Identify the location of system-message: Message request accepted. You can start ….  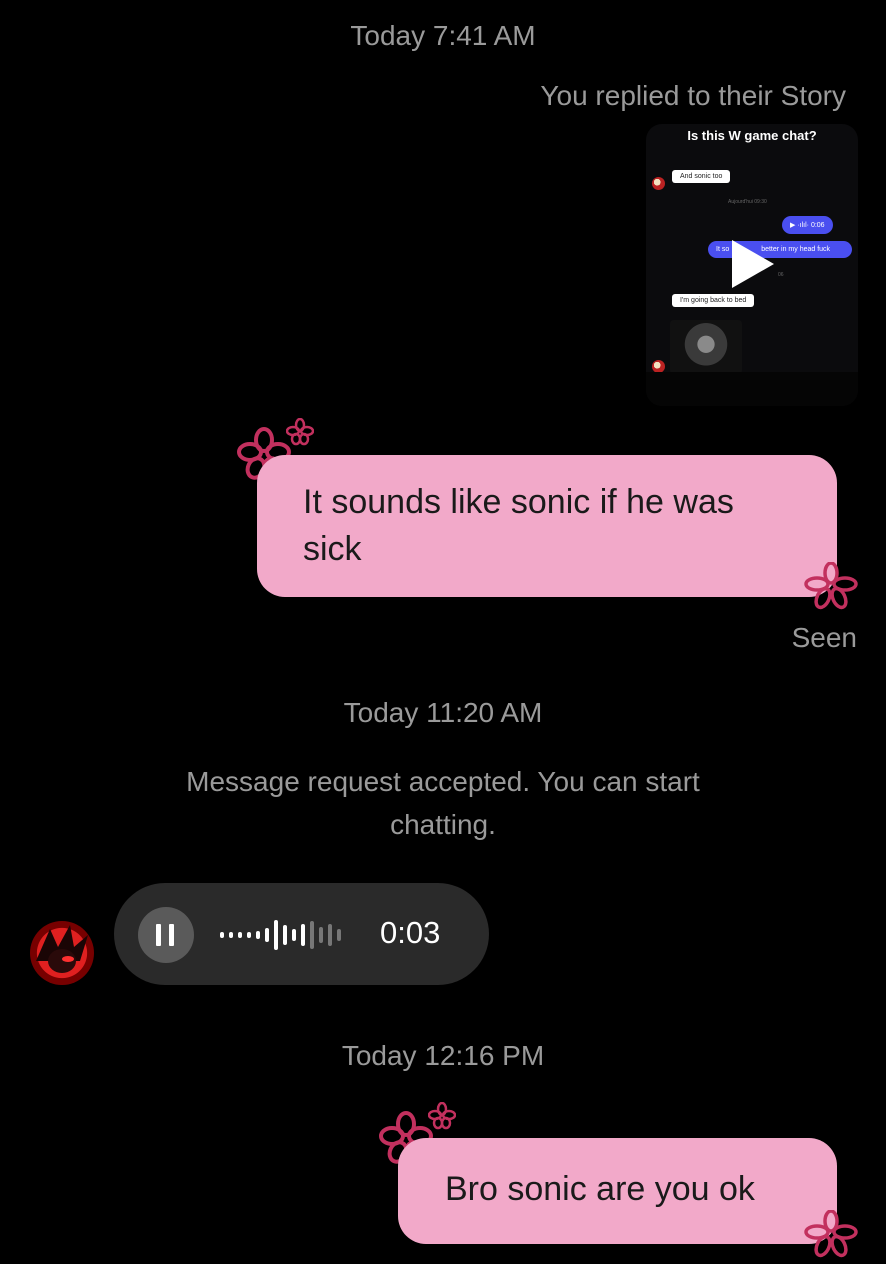
(443, 803).